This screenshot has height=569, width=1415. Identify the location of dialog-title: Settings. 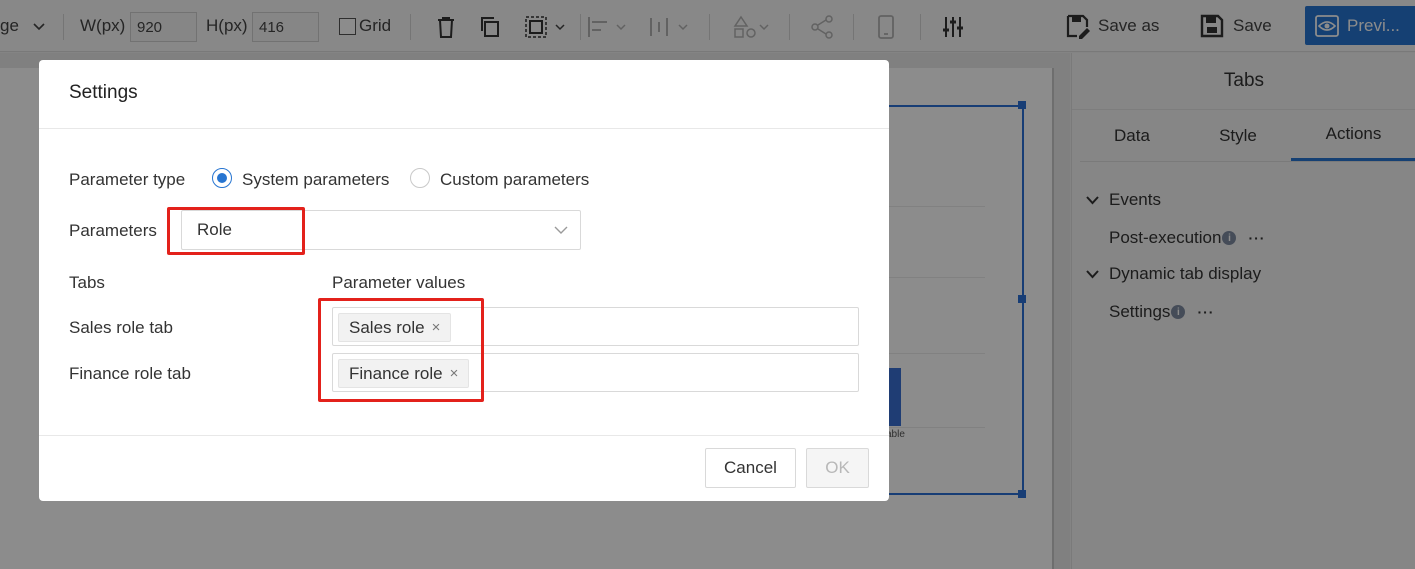
(103, 92).